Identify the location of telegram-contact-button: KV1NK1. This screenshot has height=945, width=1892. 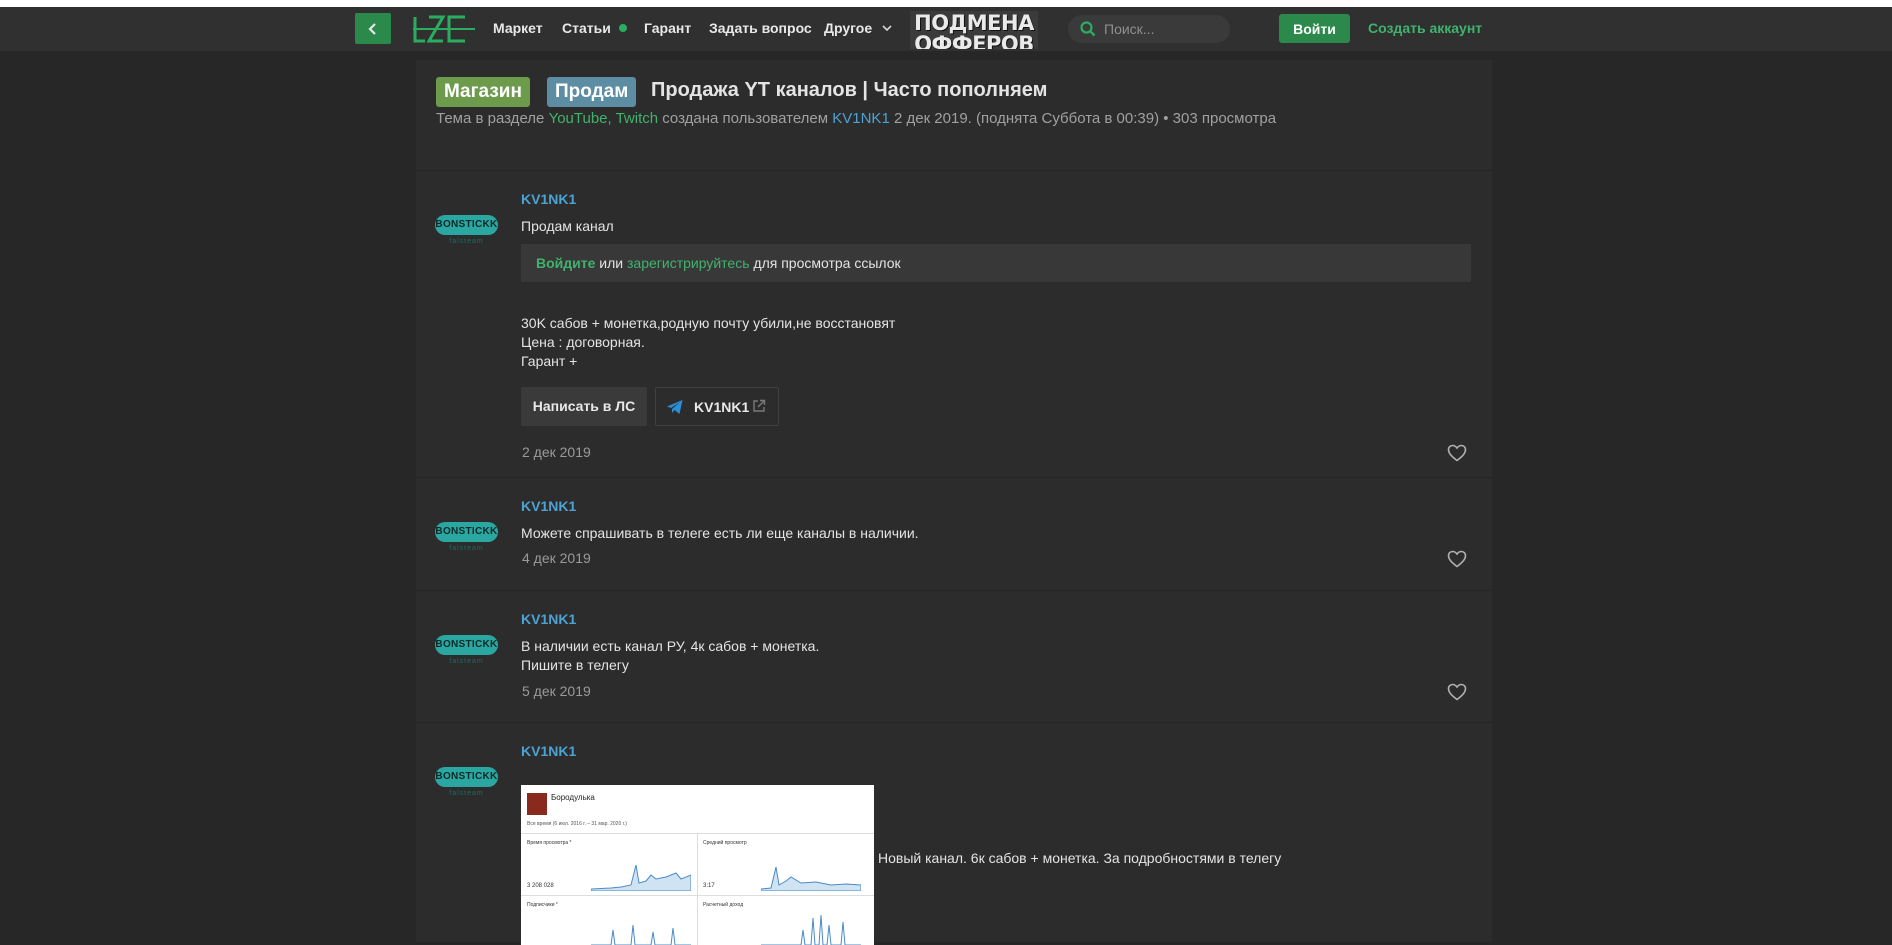
(717, 406).